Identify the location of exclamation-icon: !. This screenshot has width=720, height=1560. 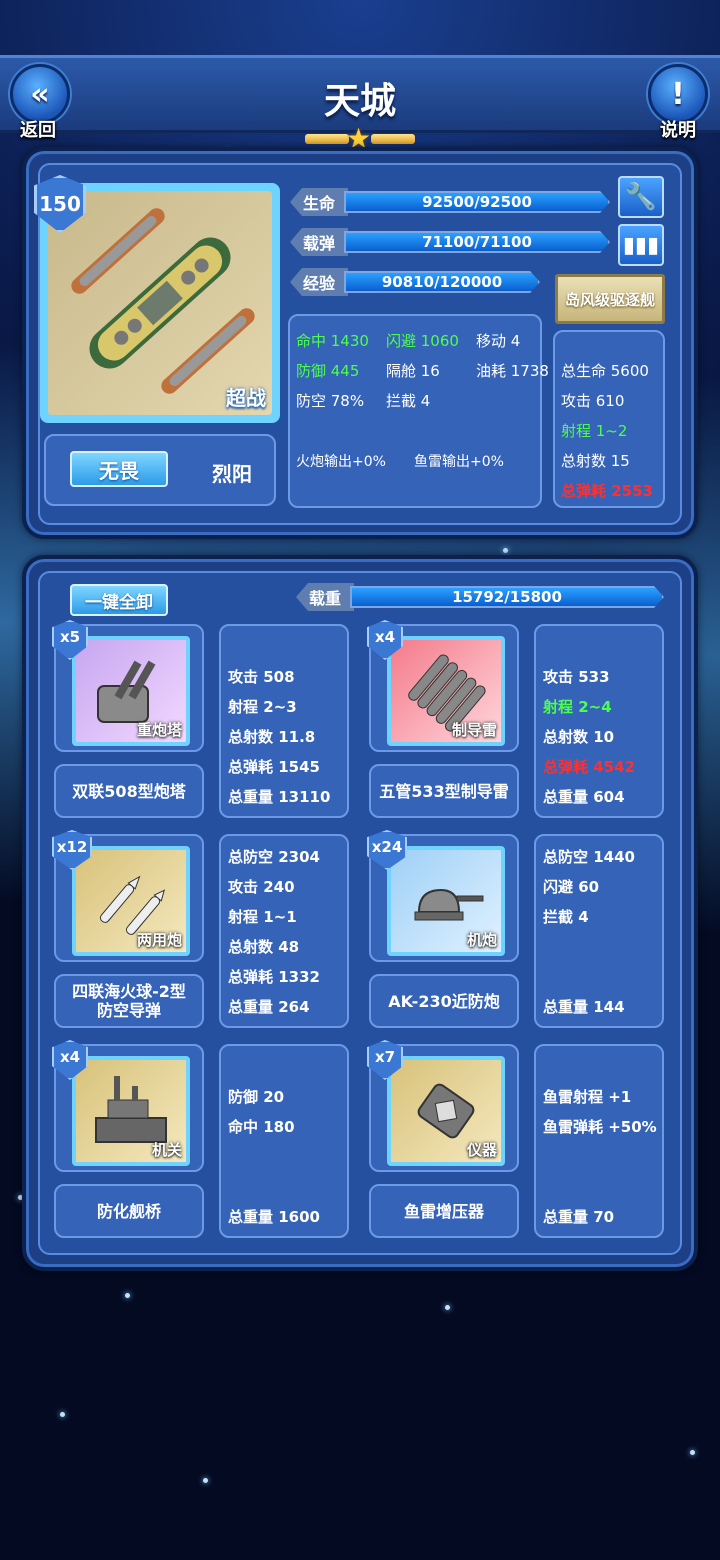
(678, 94).